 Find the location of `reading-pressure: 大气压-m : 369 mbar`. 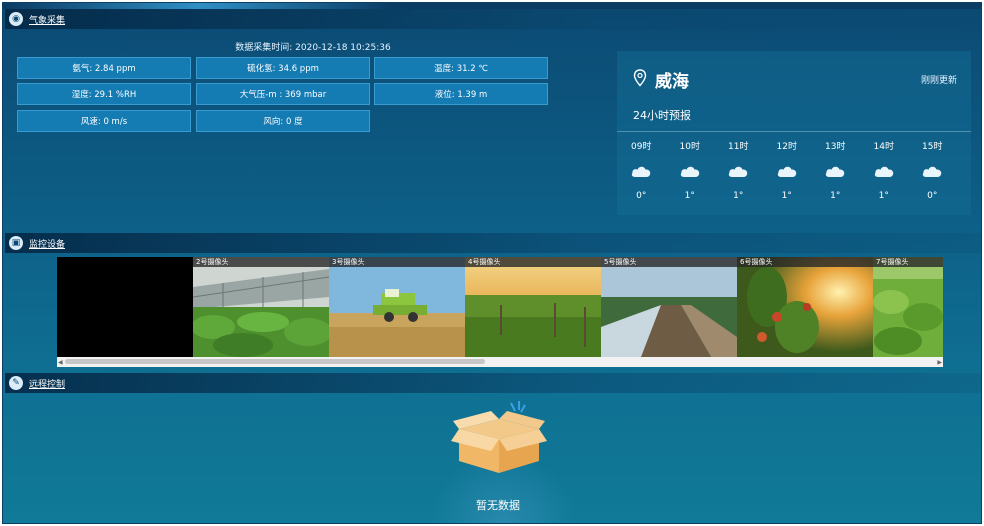

reading-pressure: 大气压-m : 369 mbar is located at coordinates (283, 94).